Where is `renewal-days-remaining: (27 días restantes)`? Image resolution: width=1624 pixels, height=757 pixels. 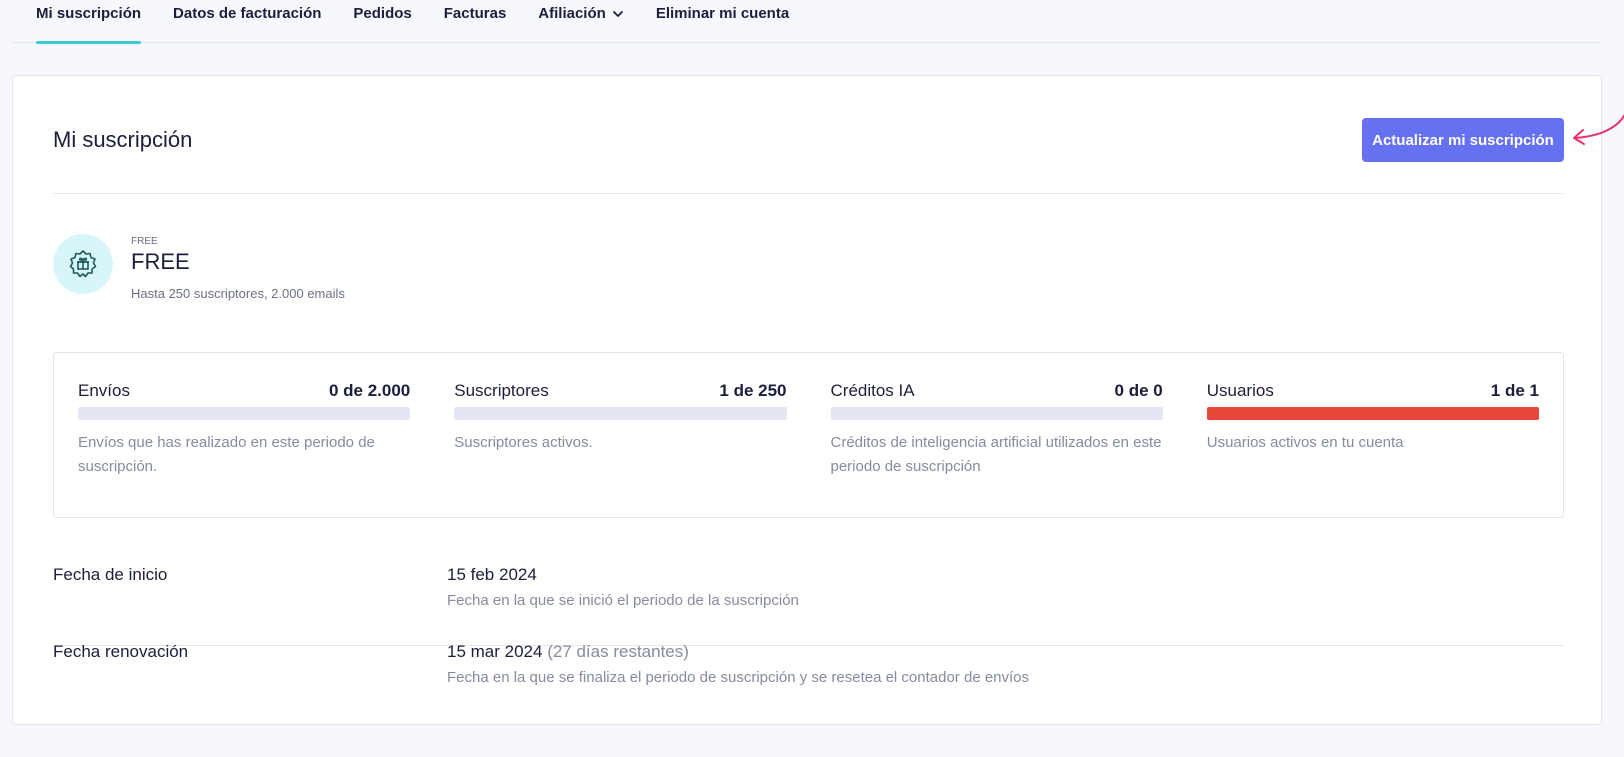
renewal-days-remaining: (27 días restantes) is located at coordinates (618, 651).